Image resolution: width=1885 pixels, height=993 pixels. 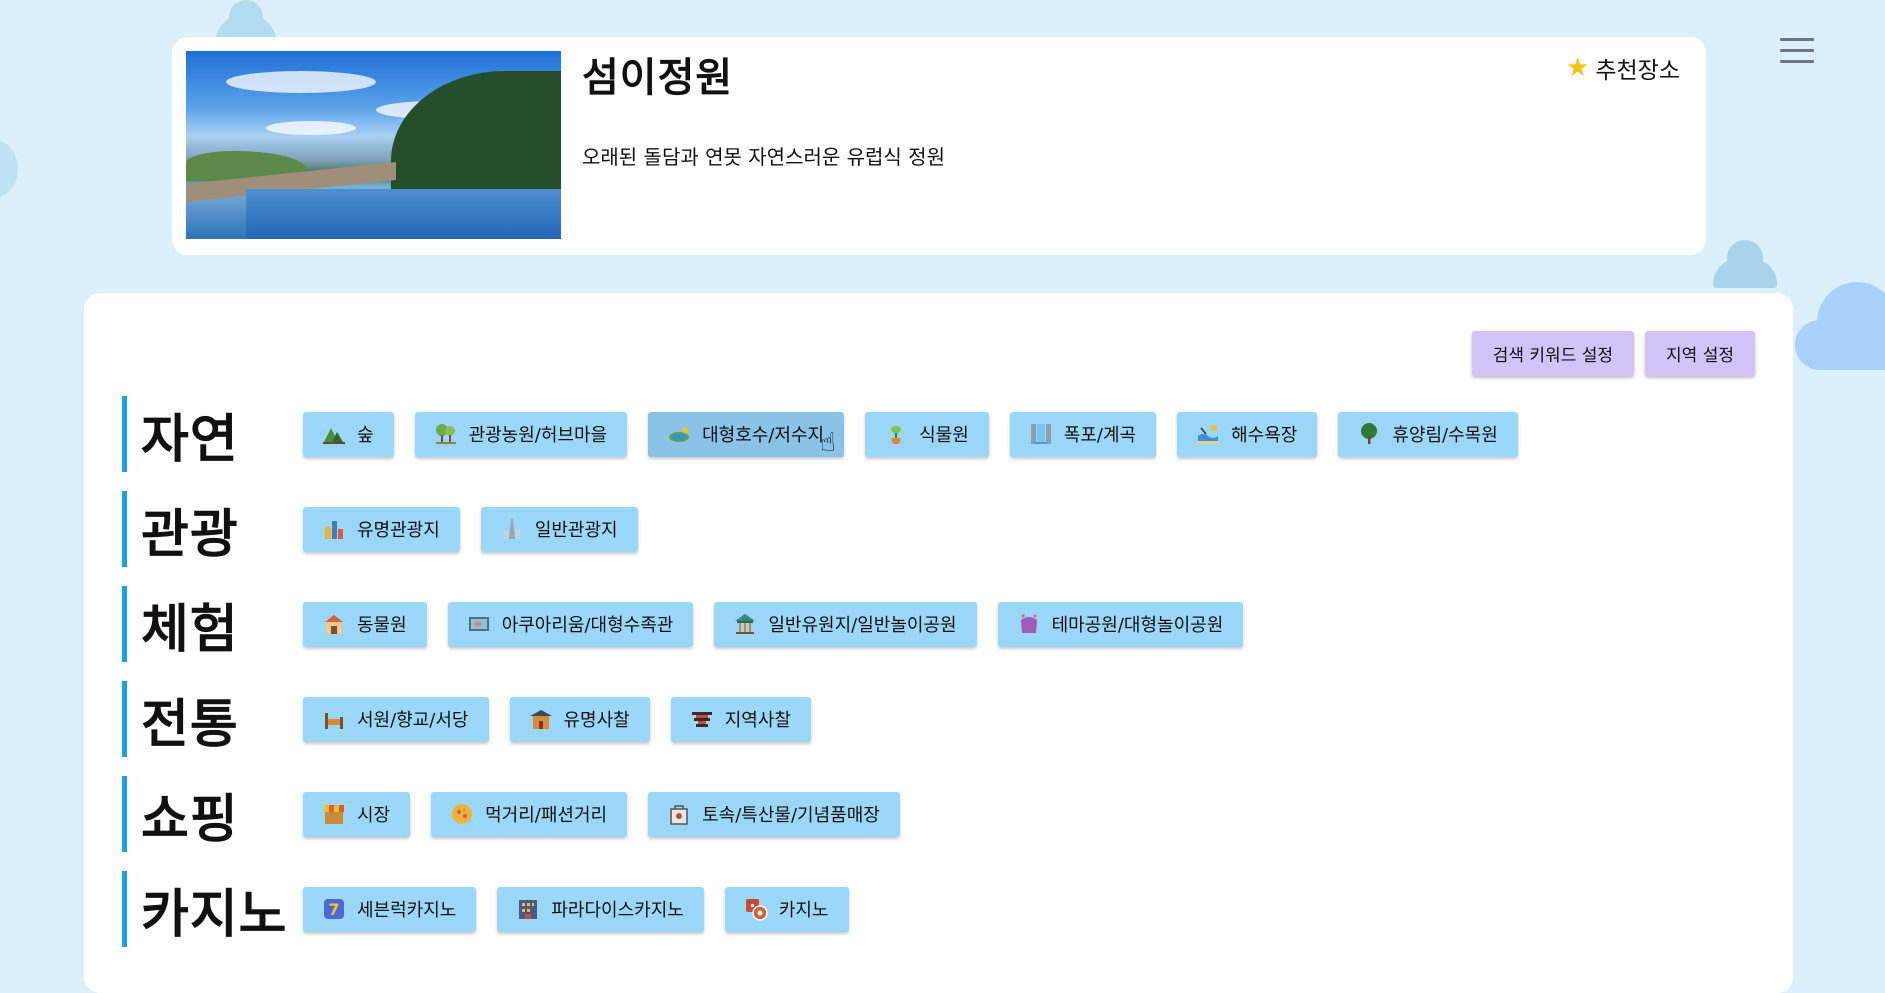 I want to click on chip-label: 세븐럭카지노, so click(x=407, y=910).